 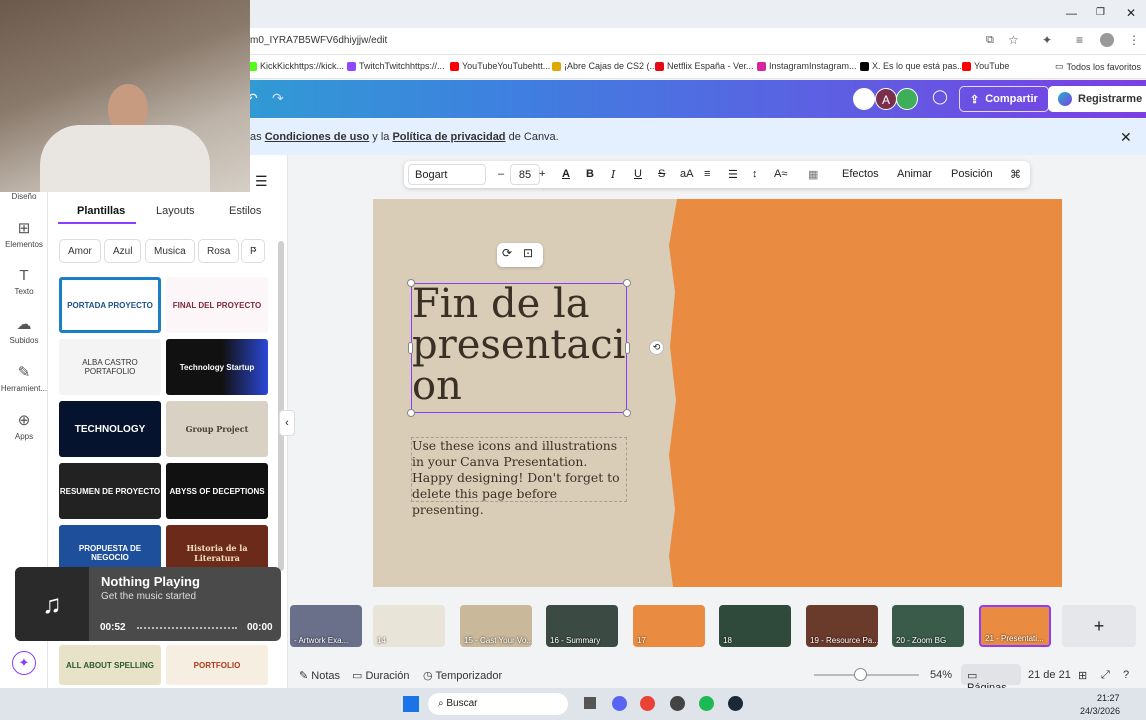 What do you see at coordinates (914, 174) in the screenshot?
I see `animate-button: Animar` at bounding box center [914, 174].